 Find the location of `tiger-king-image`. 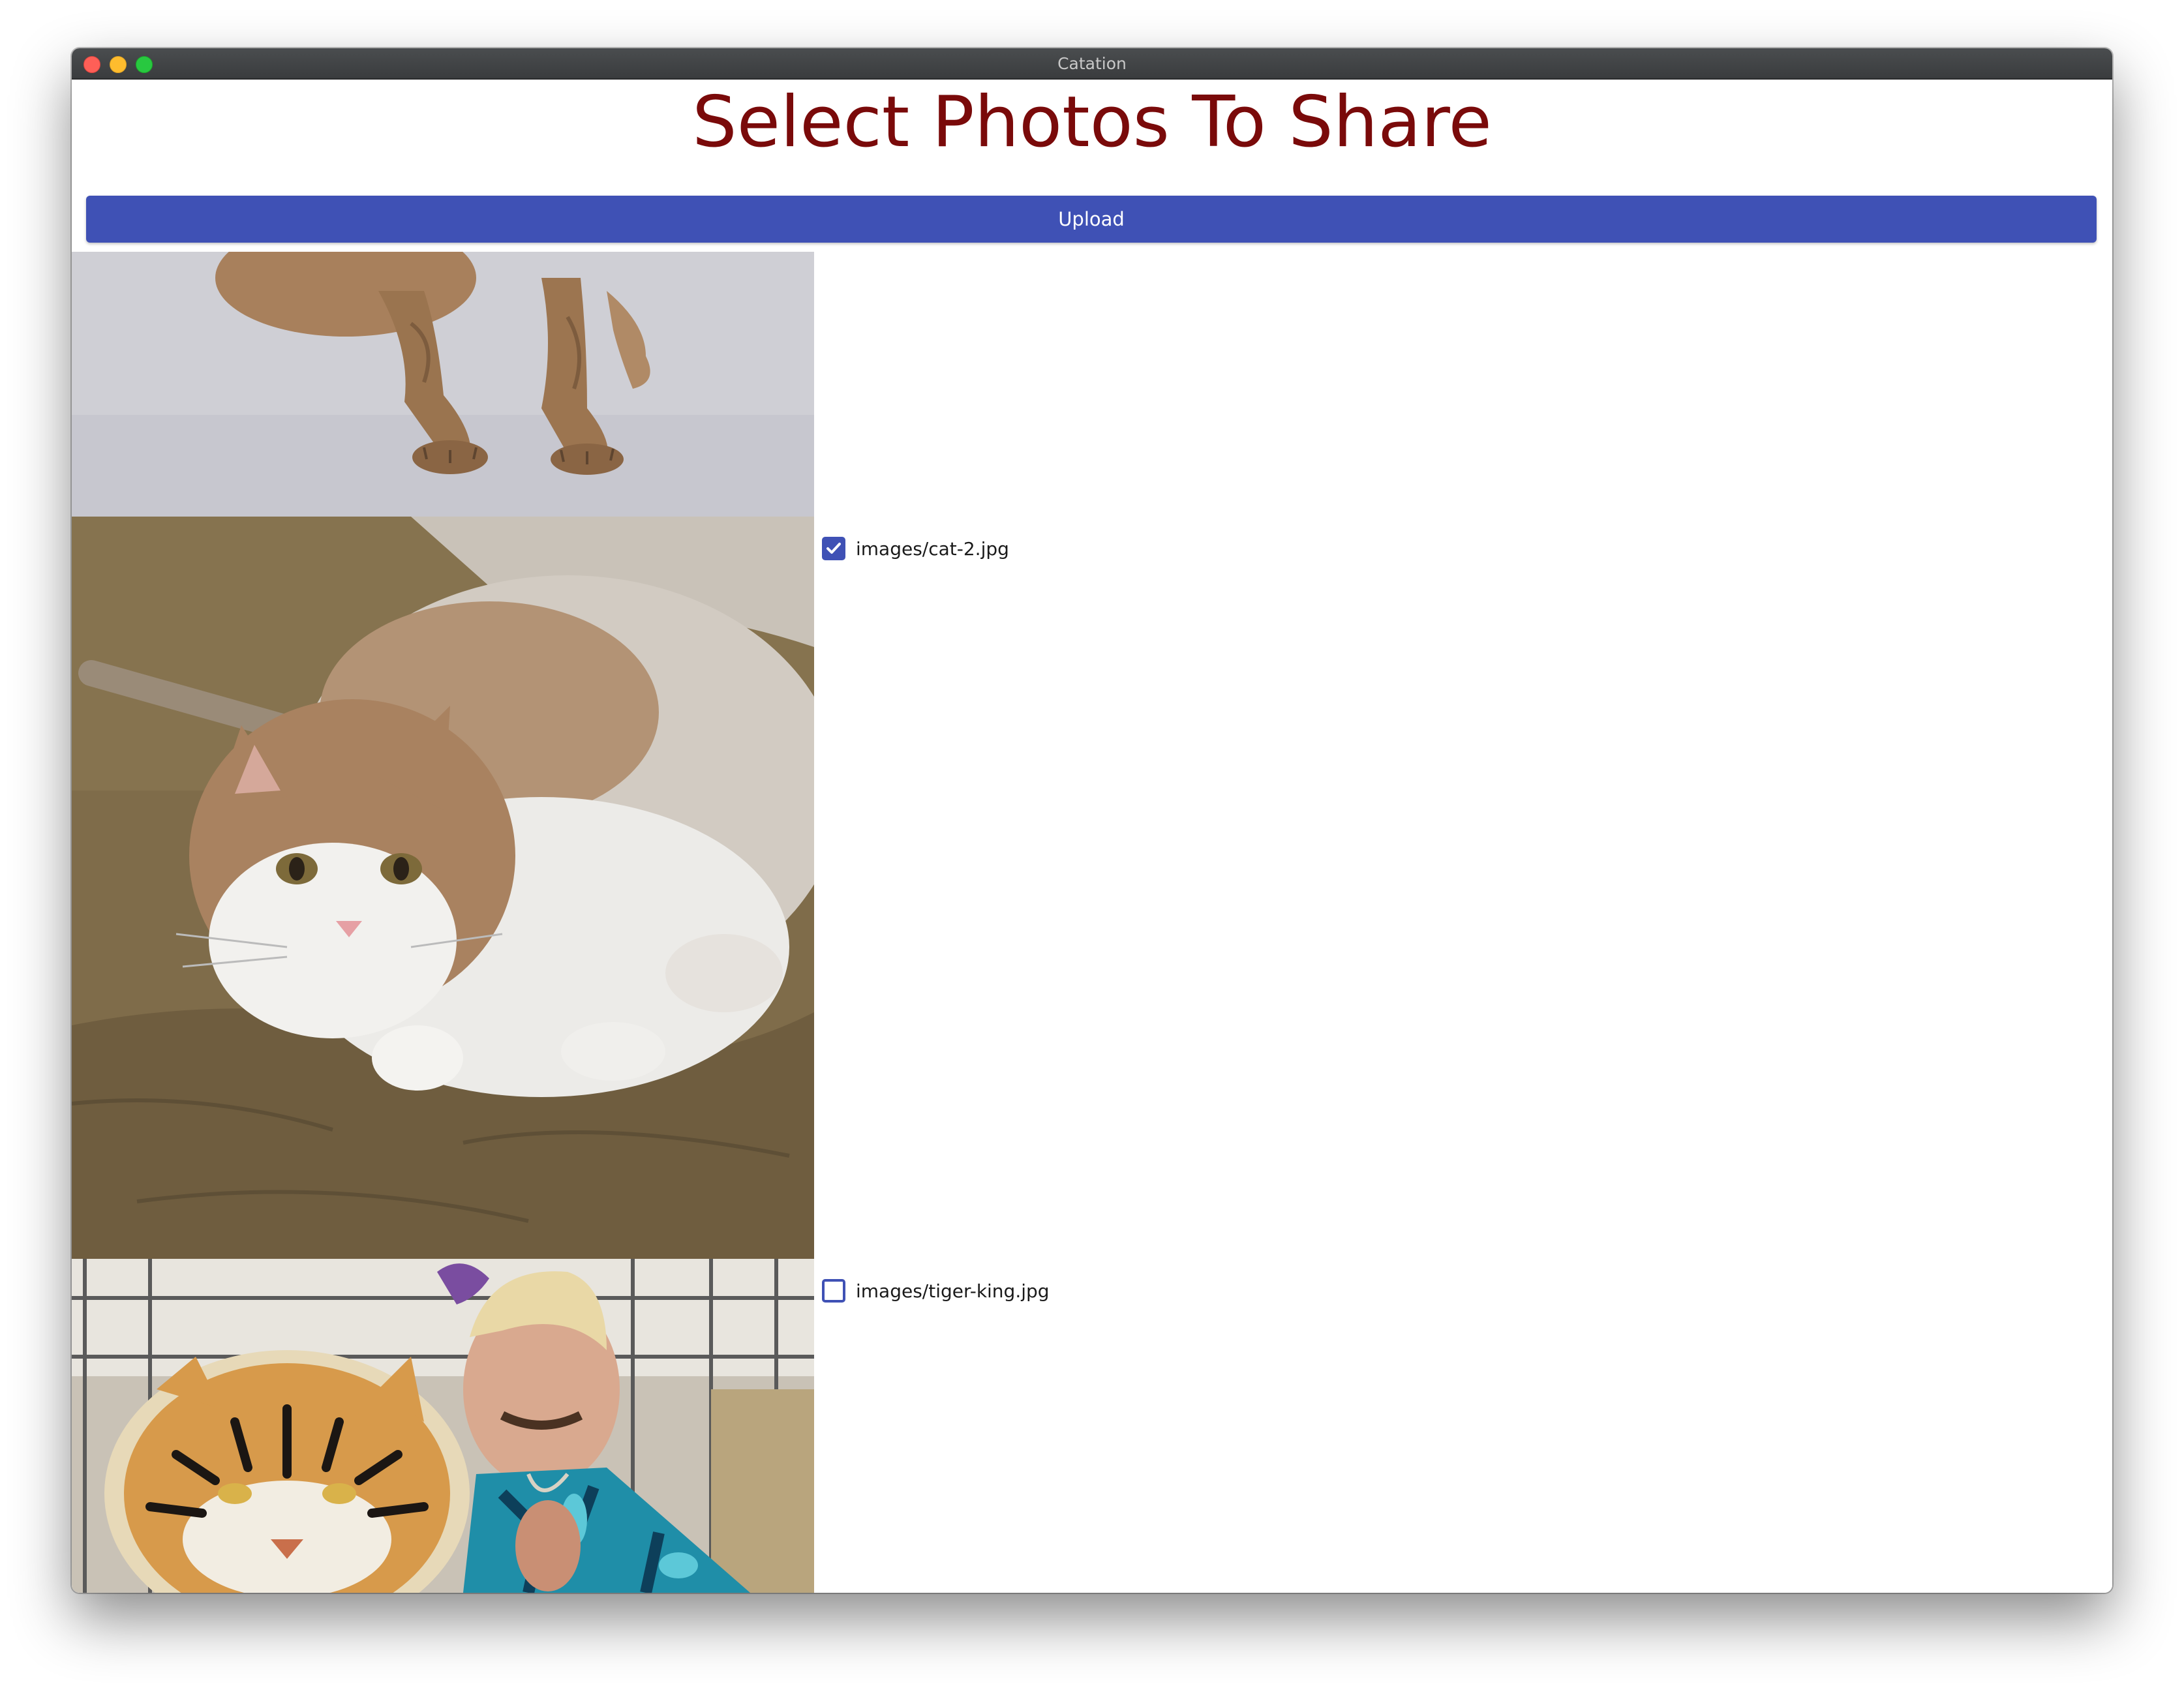

tiger-king-image is located at coordinates (443, 1426).